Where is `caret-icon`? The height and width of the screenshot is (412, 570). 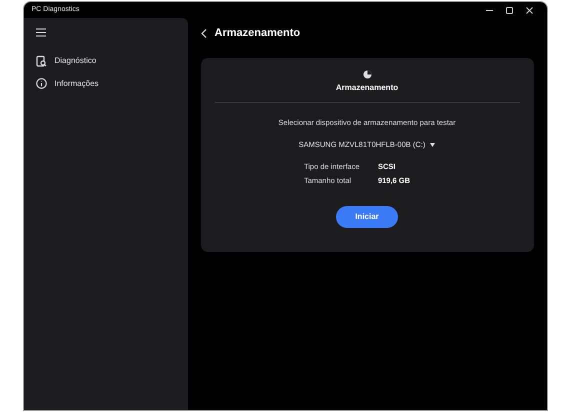 caret-icon is located at coordinates (433, 144).